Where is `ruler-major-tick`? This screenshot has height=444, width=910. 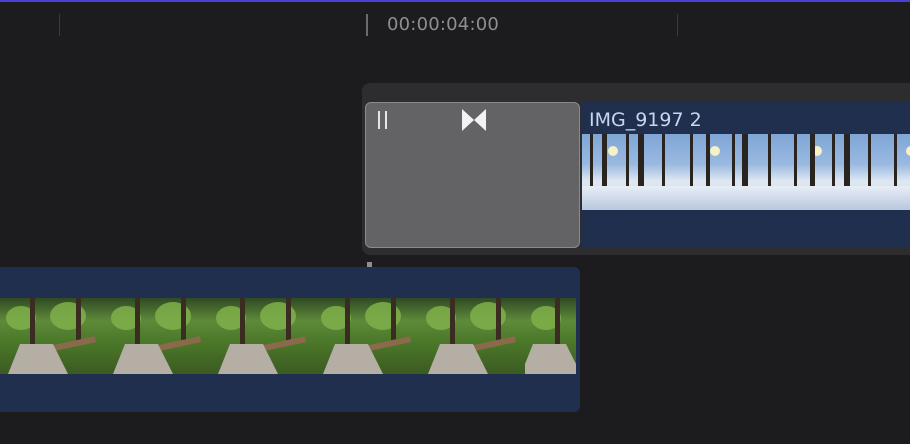
ruler-major-tick is located at coordinates (367, 25).